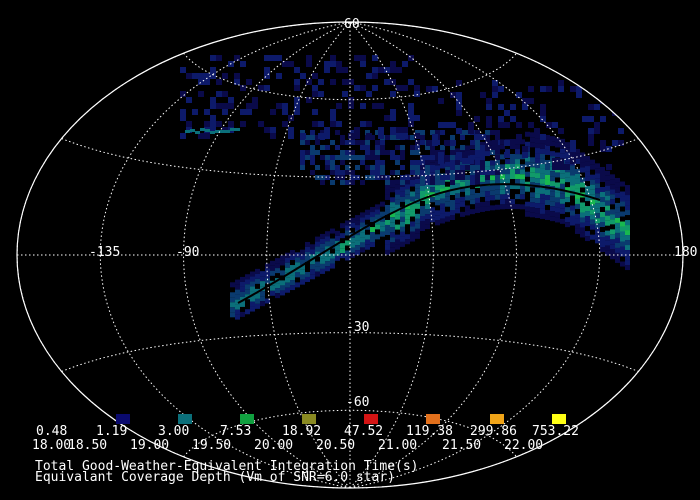 Image resolution: width=700 pixels, height=500 pixels. What do you see at coordinates (173, 431) in the screenshot?
I see `legend-time-value: 3.00` at bounding box center [173, 431].